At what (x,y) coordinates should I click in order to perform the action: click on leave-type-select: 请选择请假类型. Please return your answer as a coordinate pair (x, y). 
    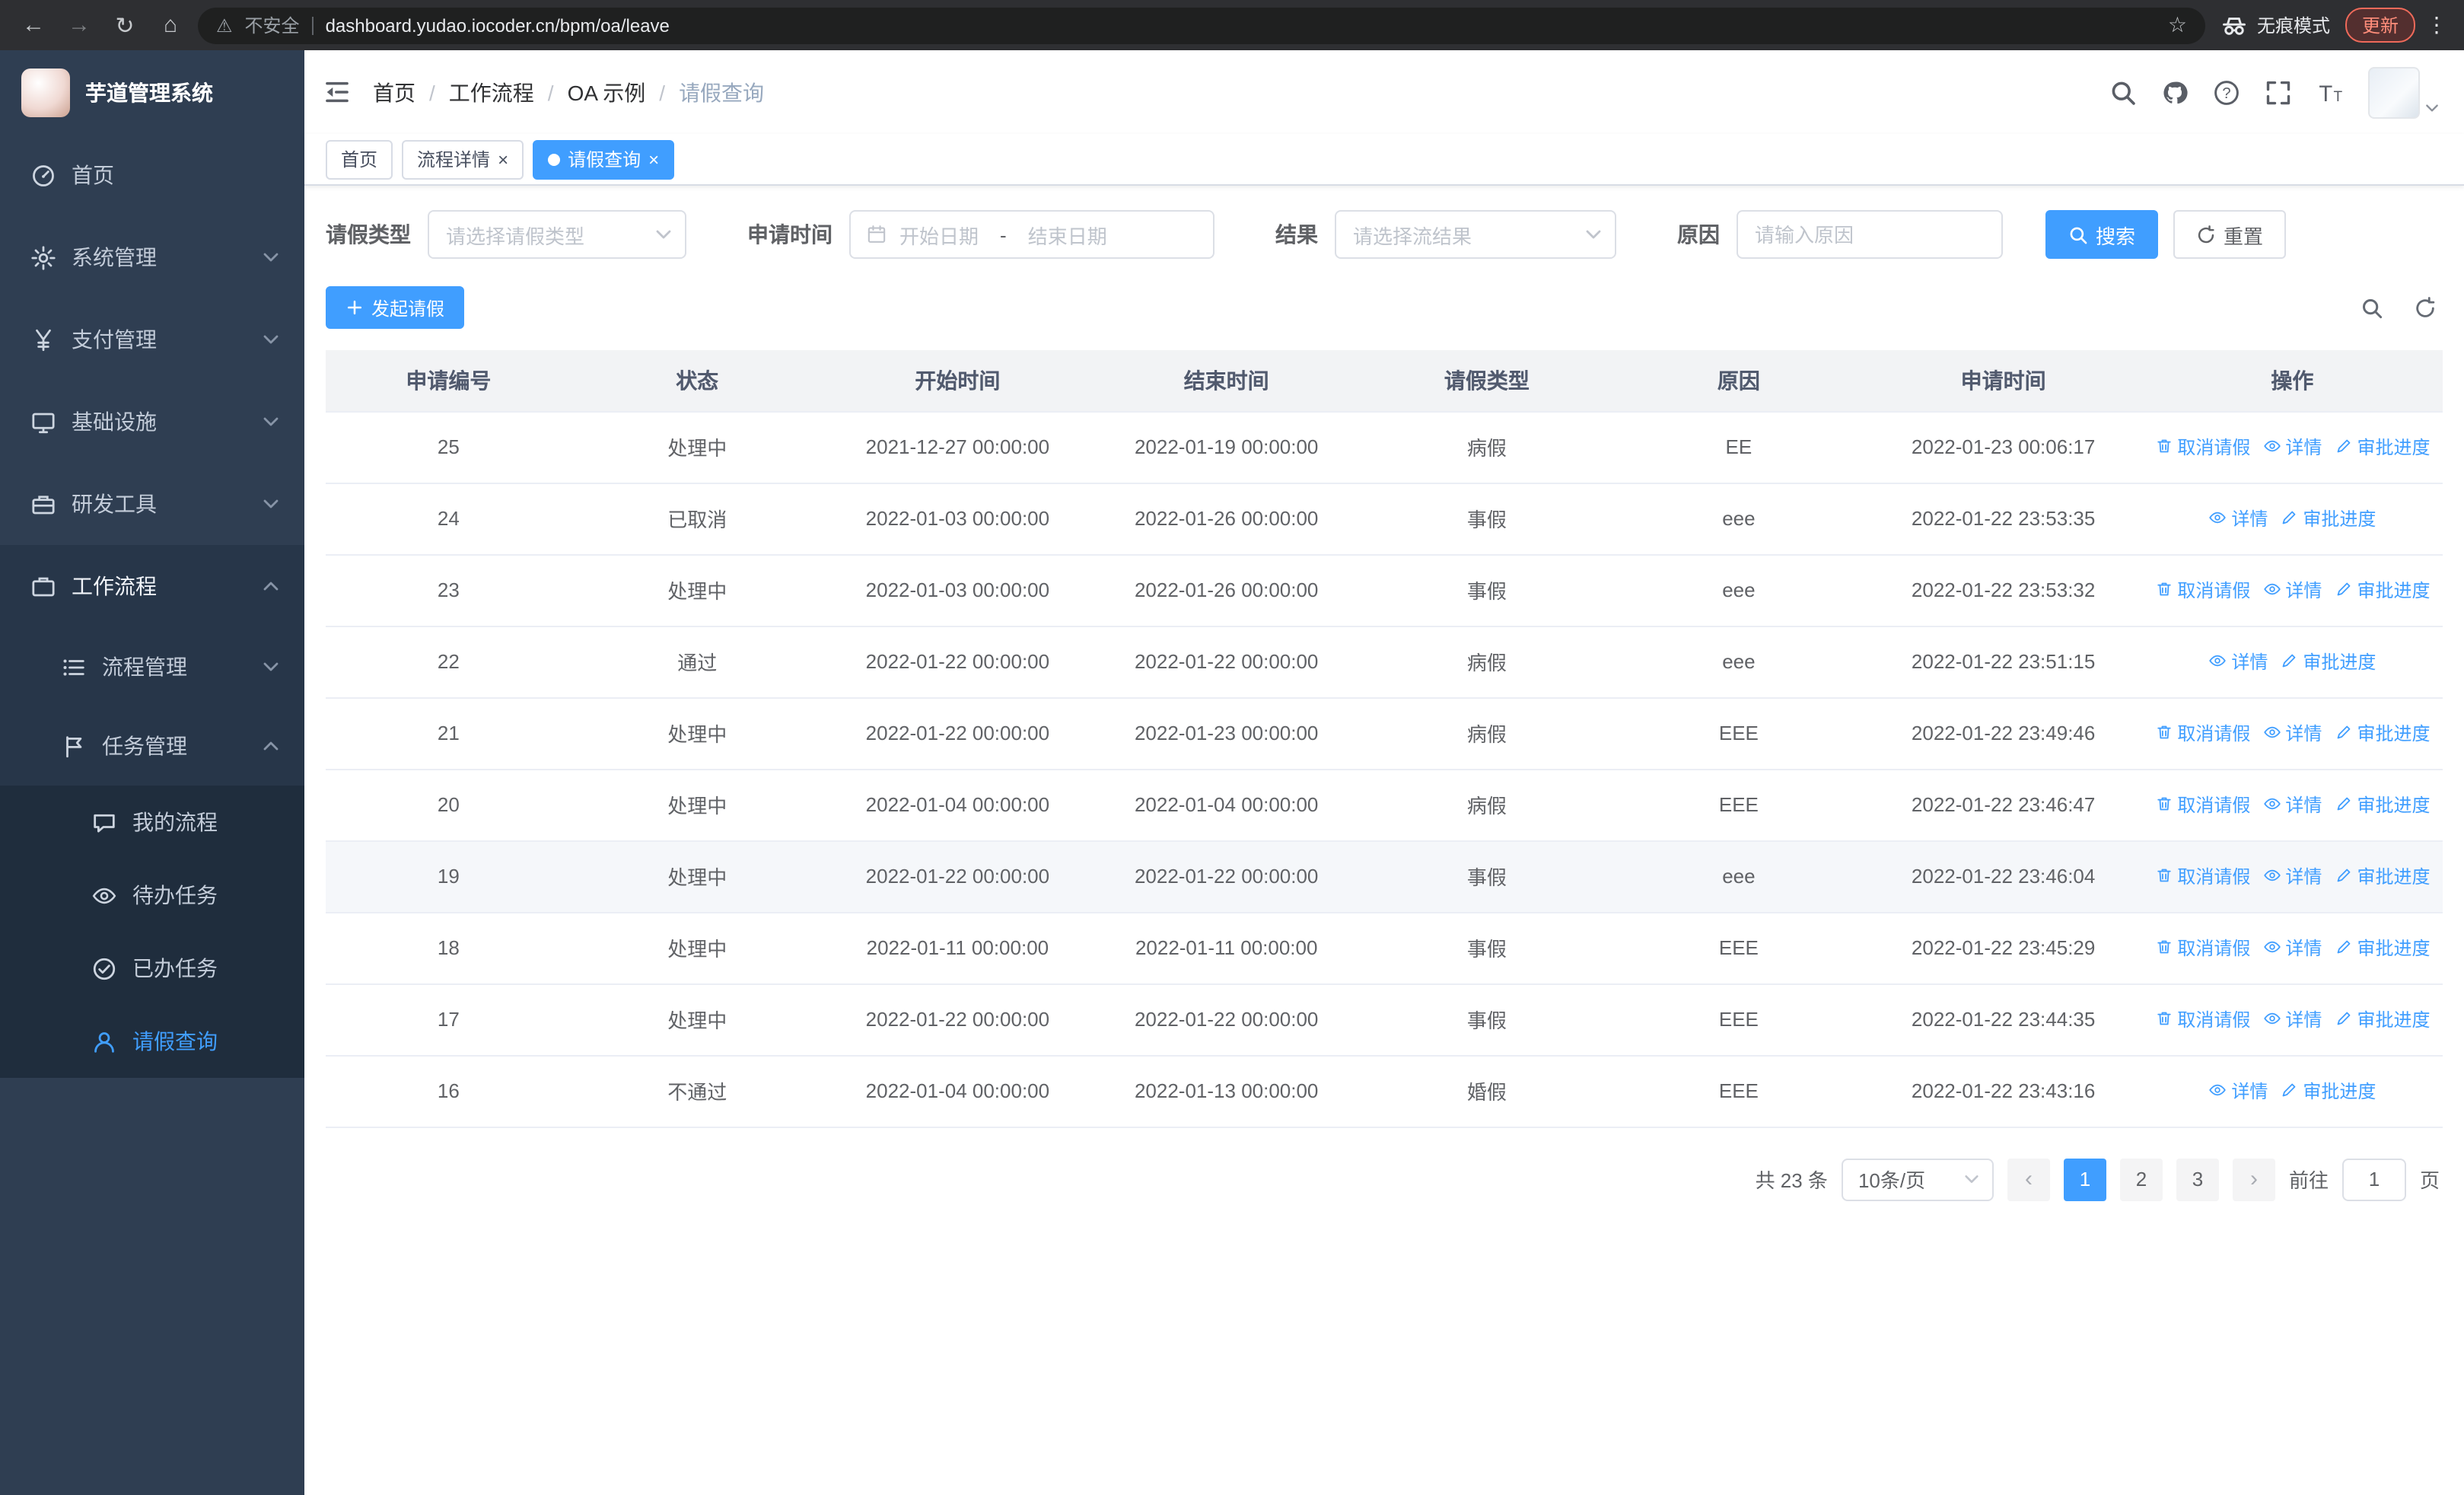
    Looking at the image, I should click on (557, 234).